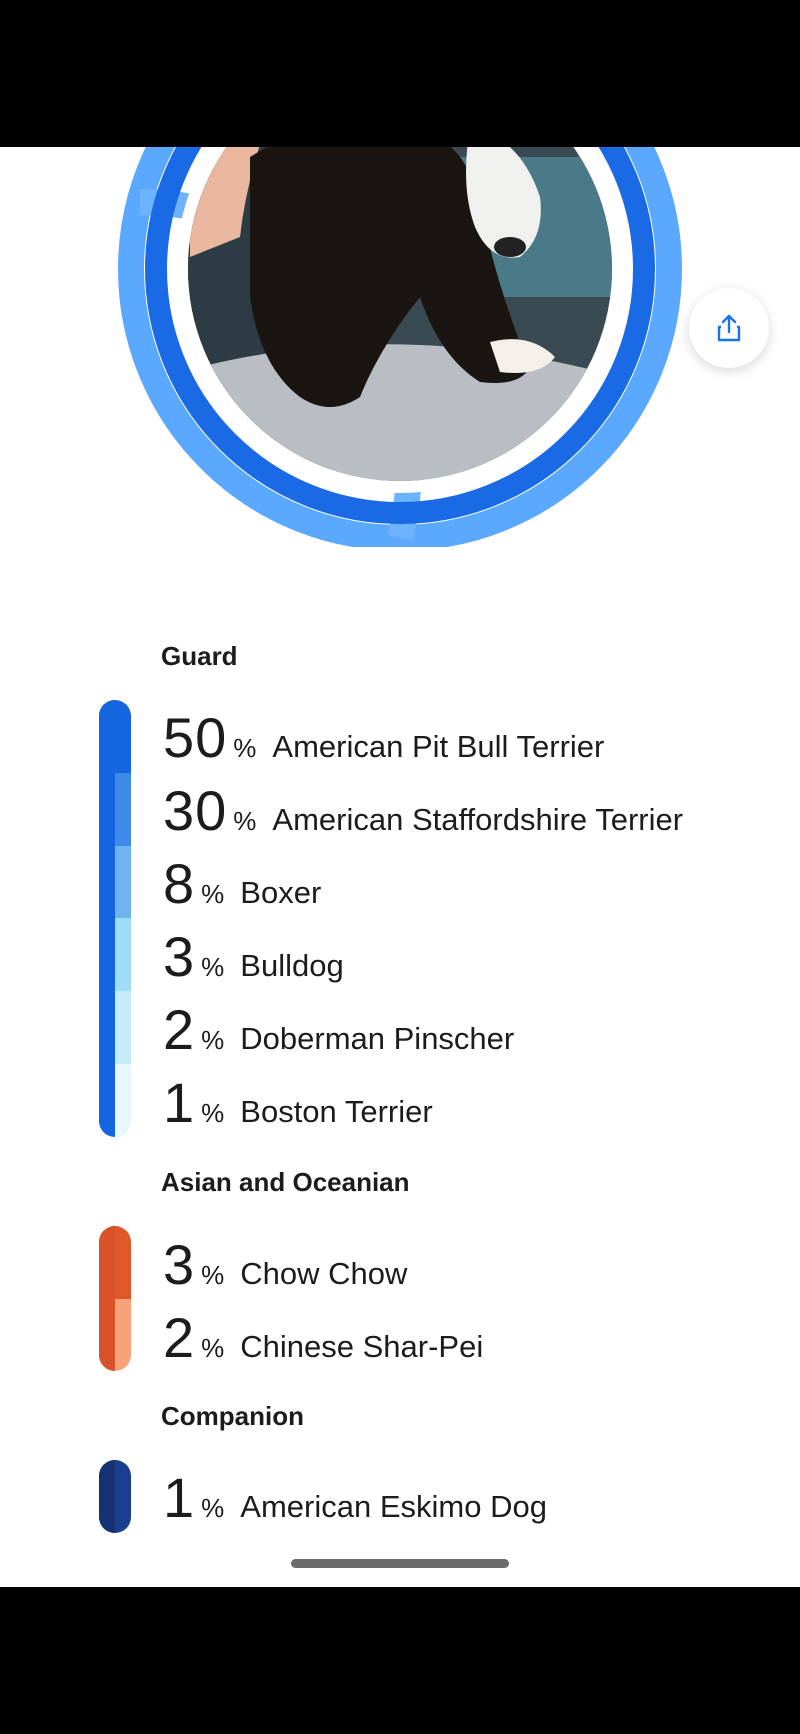 The height and width of the screenshot is (1734, 800). What do you see at coordinates (362, 1346) in the screenshot?
I see `breed-name: Chinese Shar-Pei` at bounding box center [362, 1346].